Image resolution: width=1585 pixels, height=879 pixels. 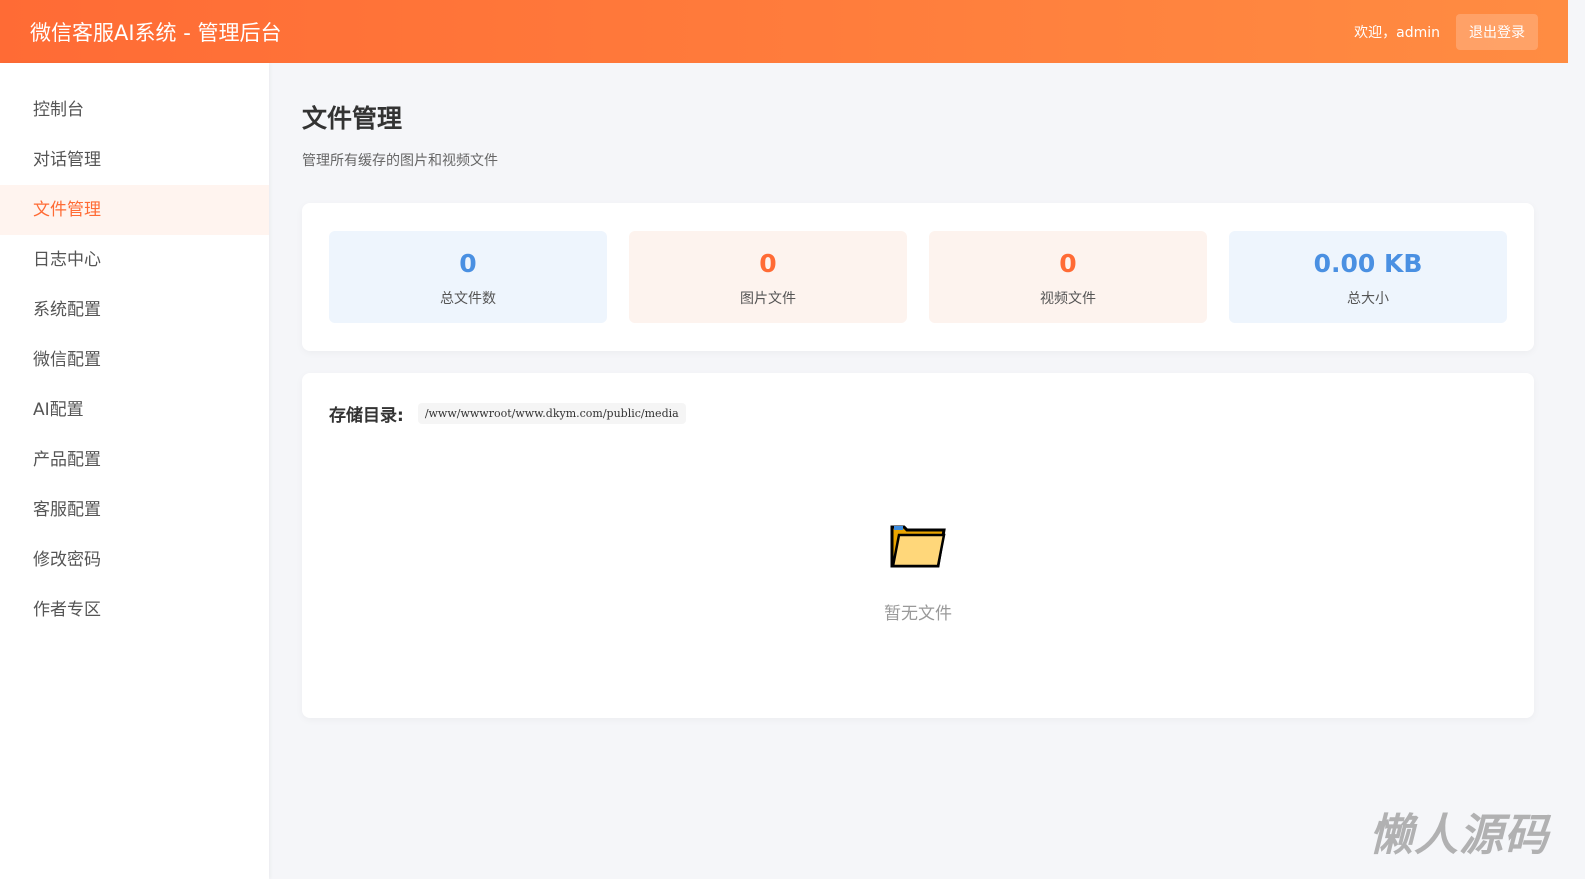 I want to click on sidebar-item-files: 文件管理, so click(x=134, y=210).